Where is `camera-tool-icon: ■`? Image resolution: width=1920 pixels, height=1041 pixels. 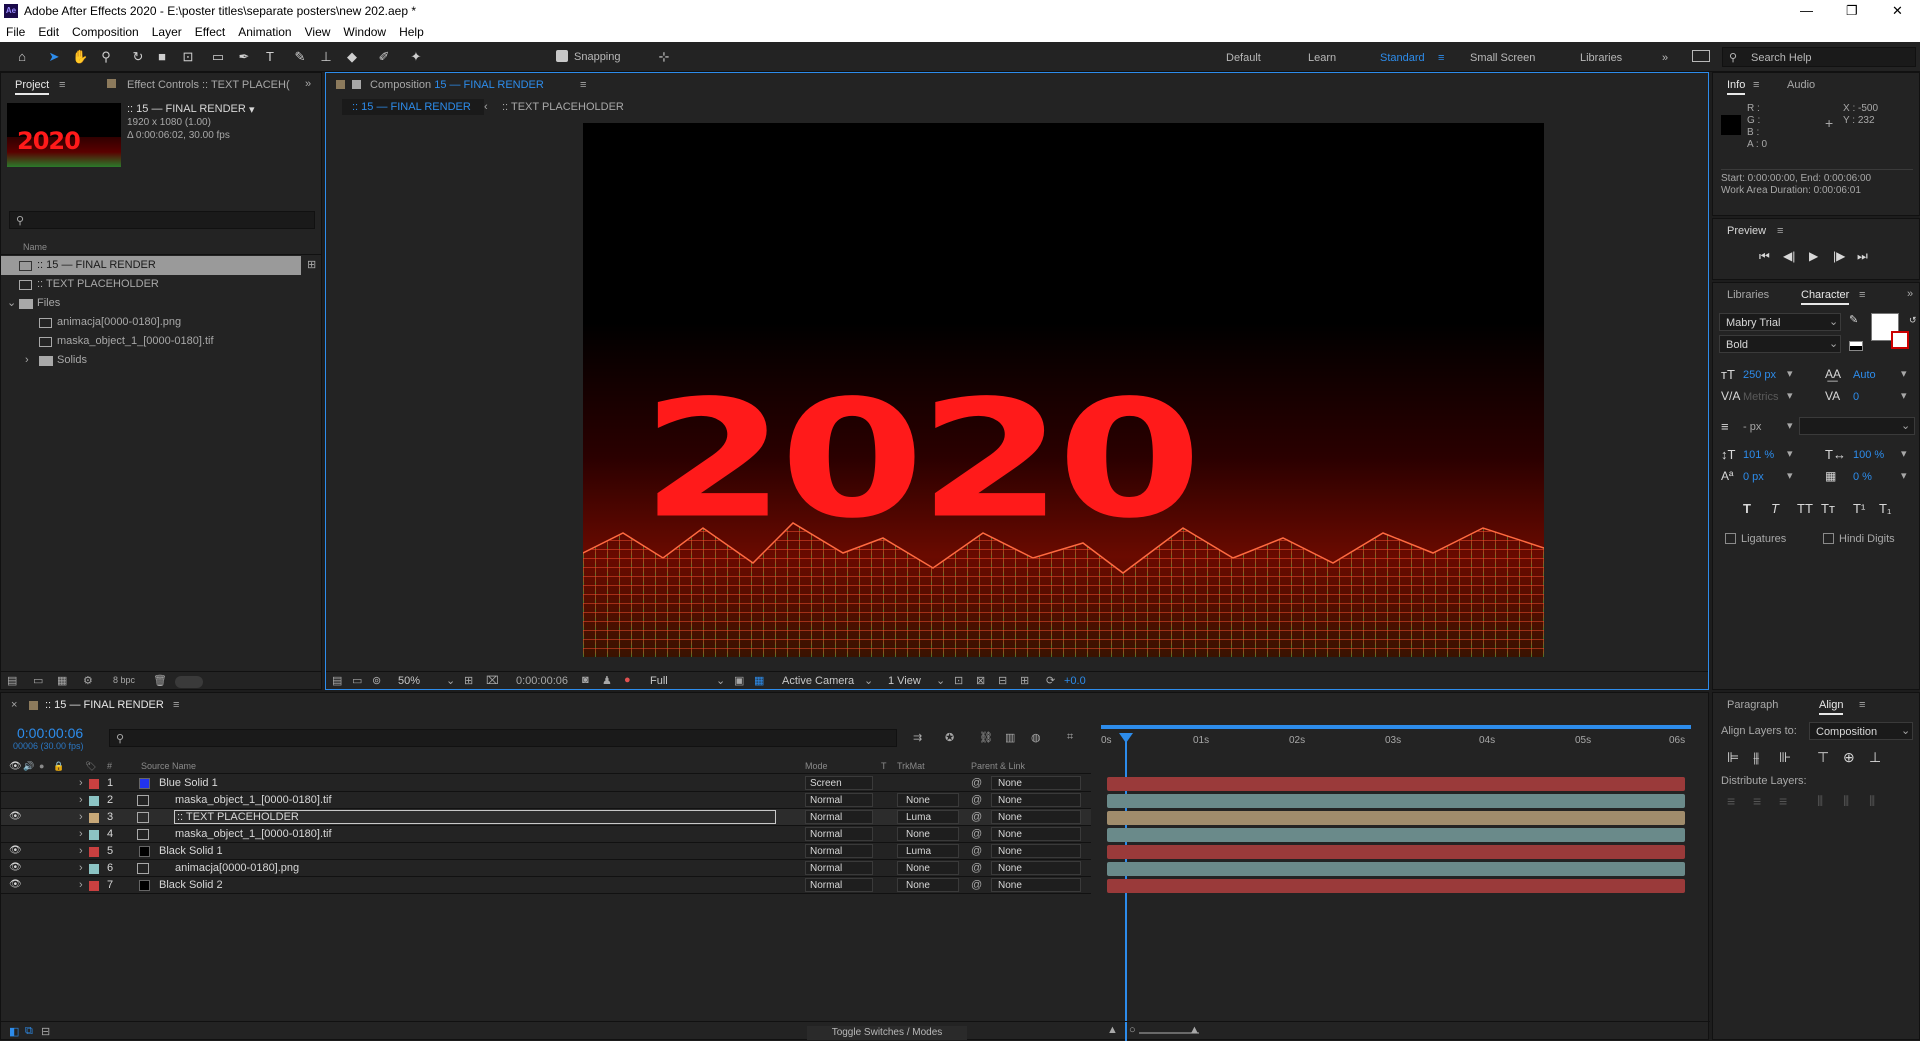 camera-tool-icon: ■ is located at coordinates (162, 57).